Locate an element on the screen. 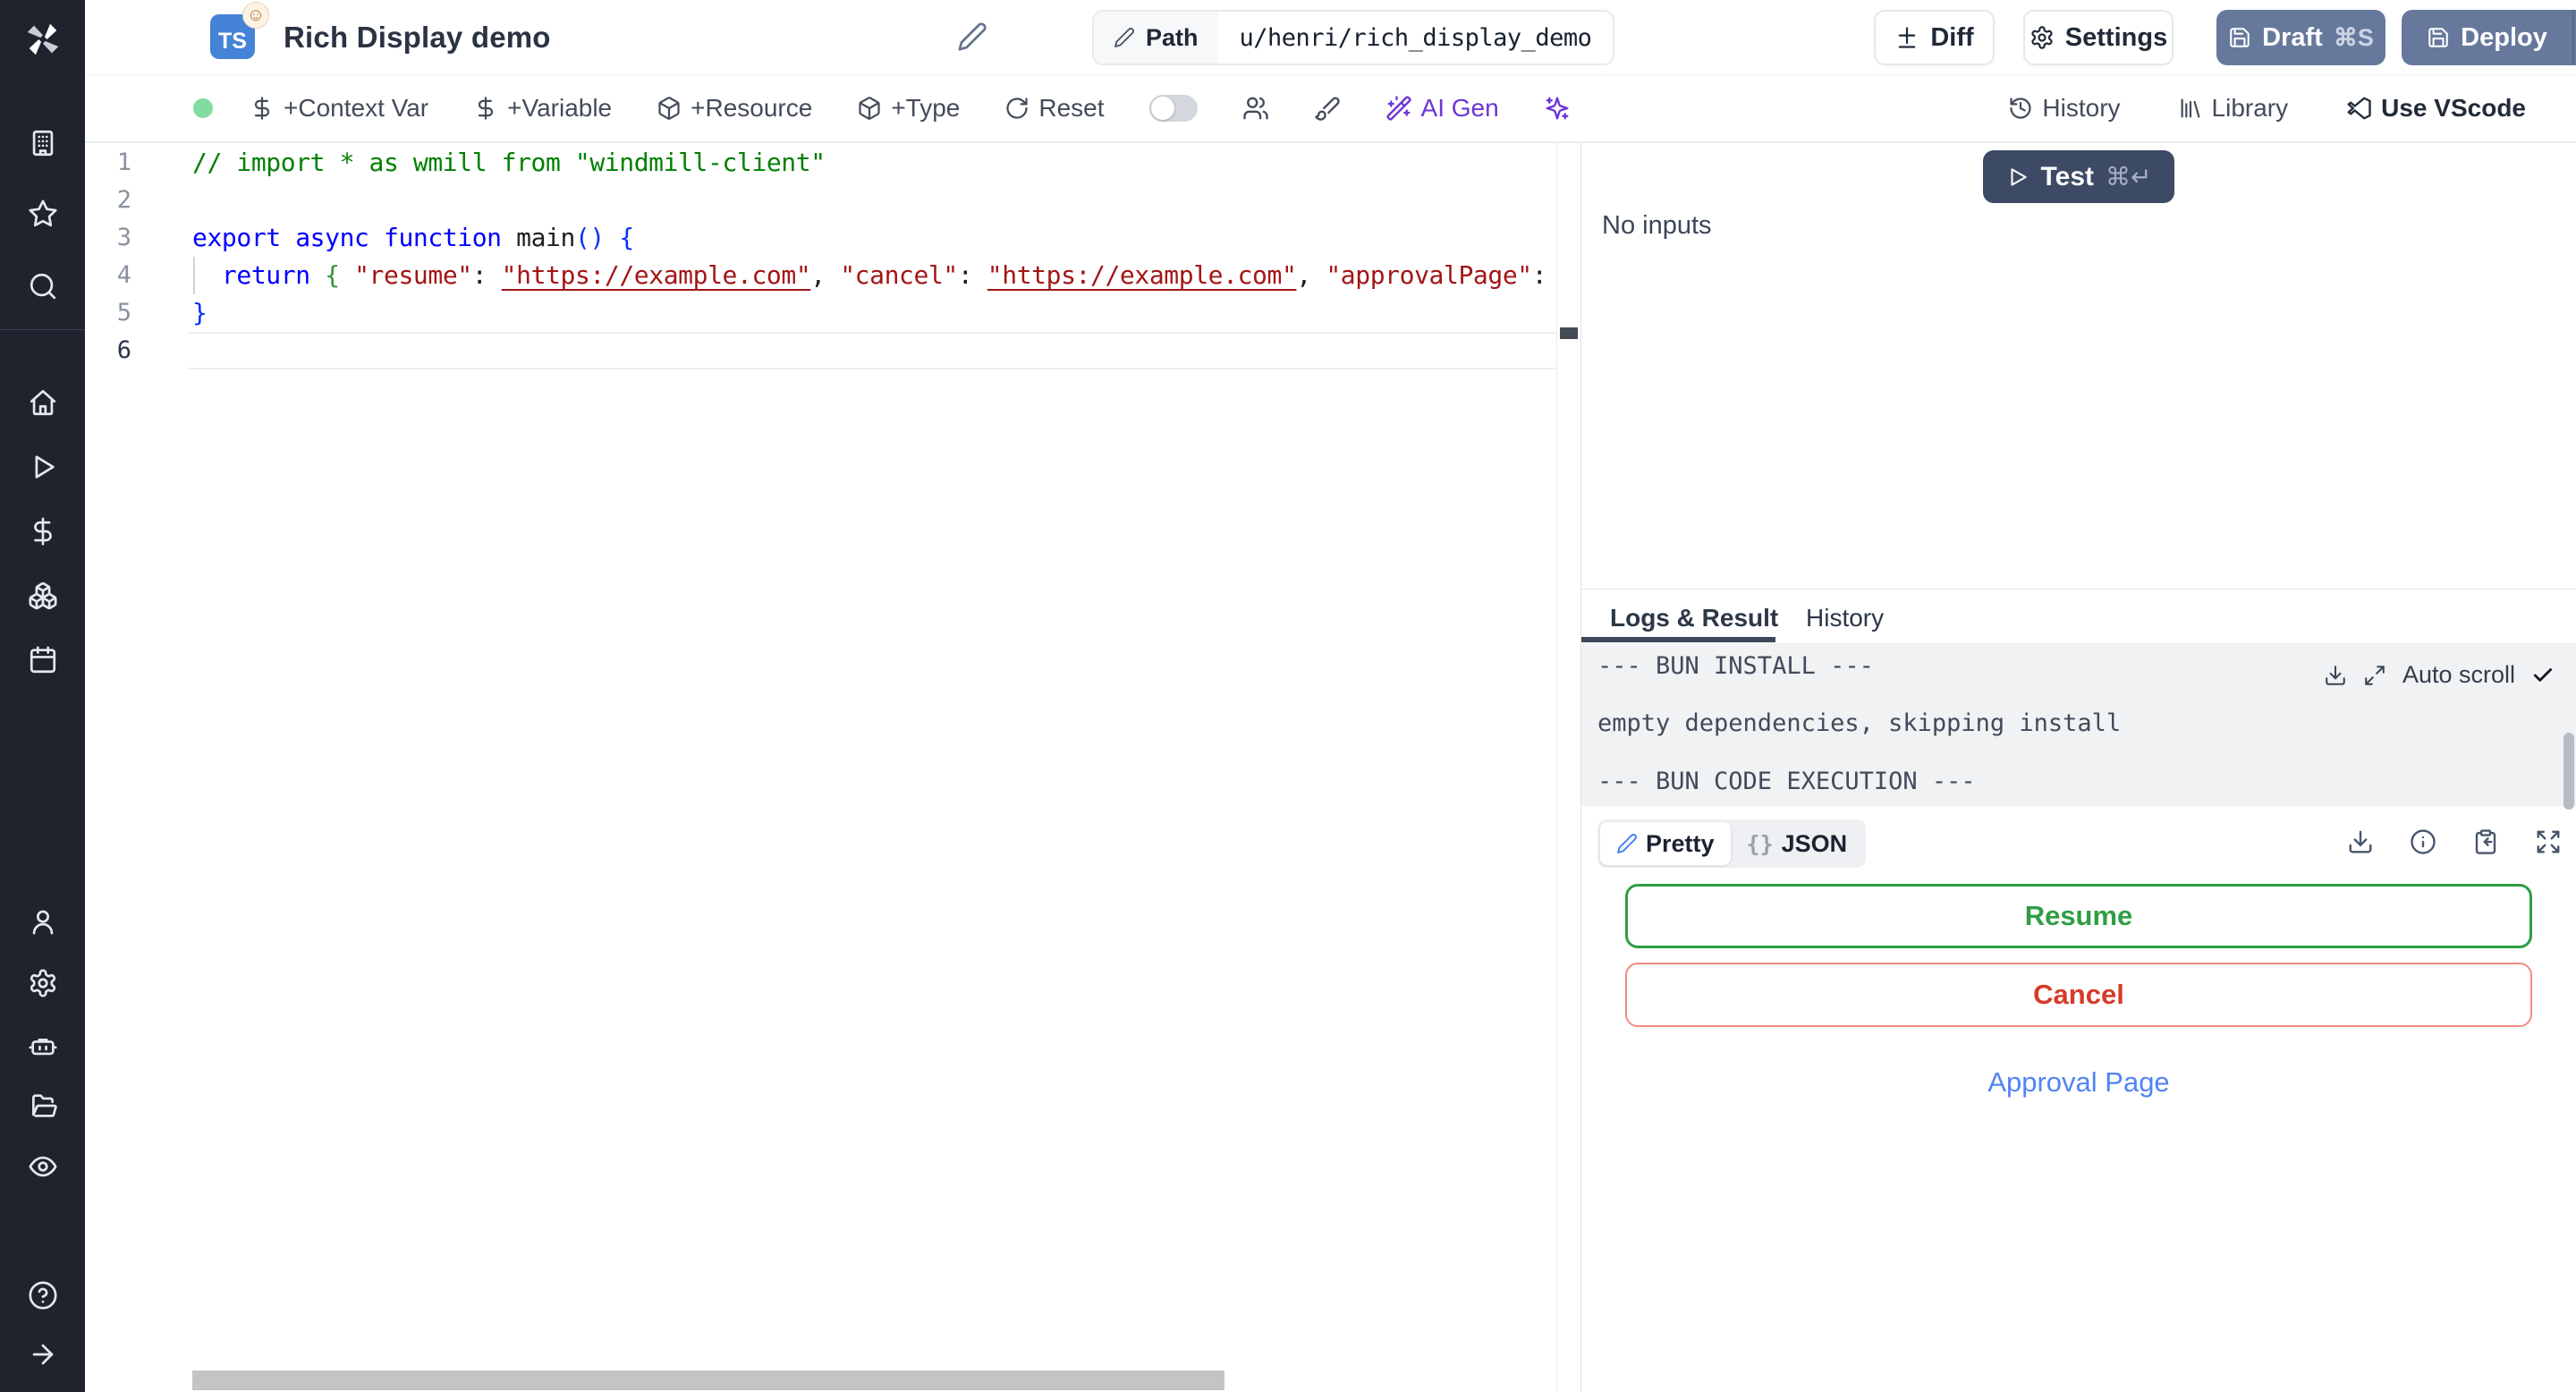  users-icon is located at coordinates (1255, 108).